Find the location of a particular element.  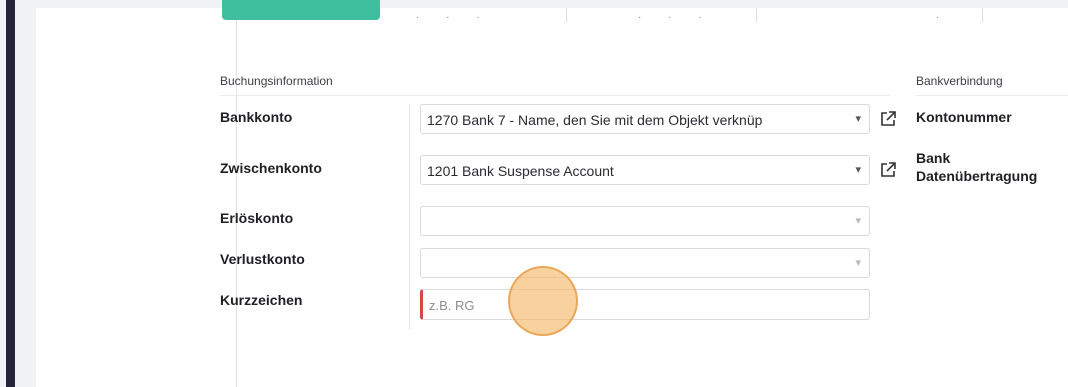

field-column-separator is located at coordinates (409, 217).